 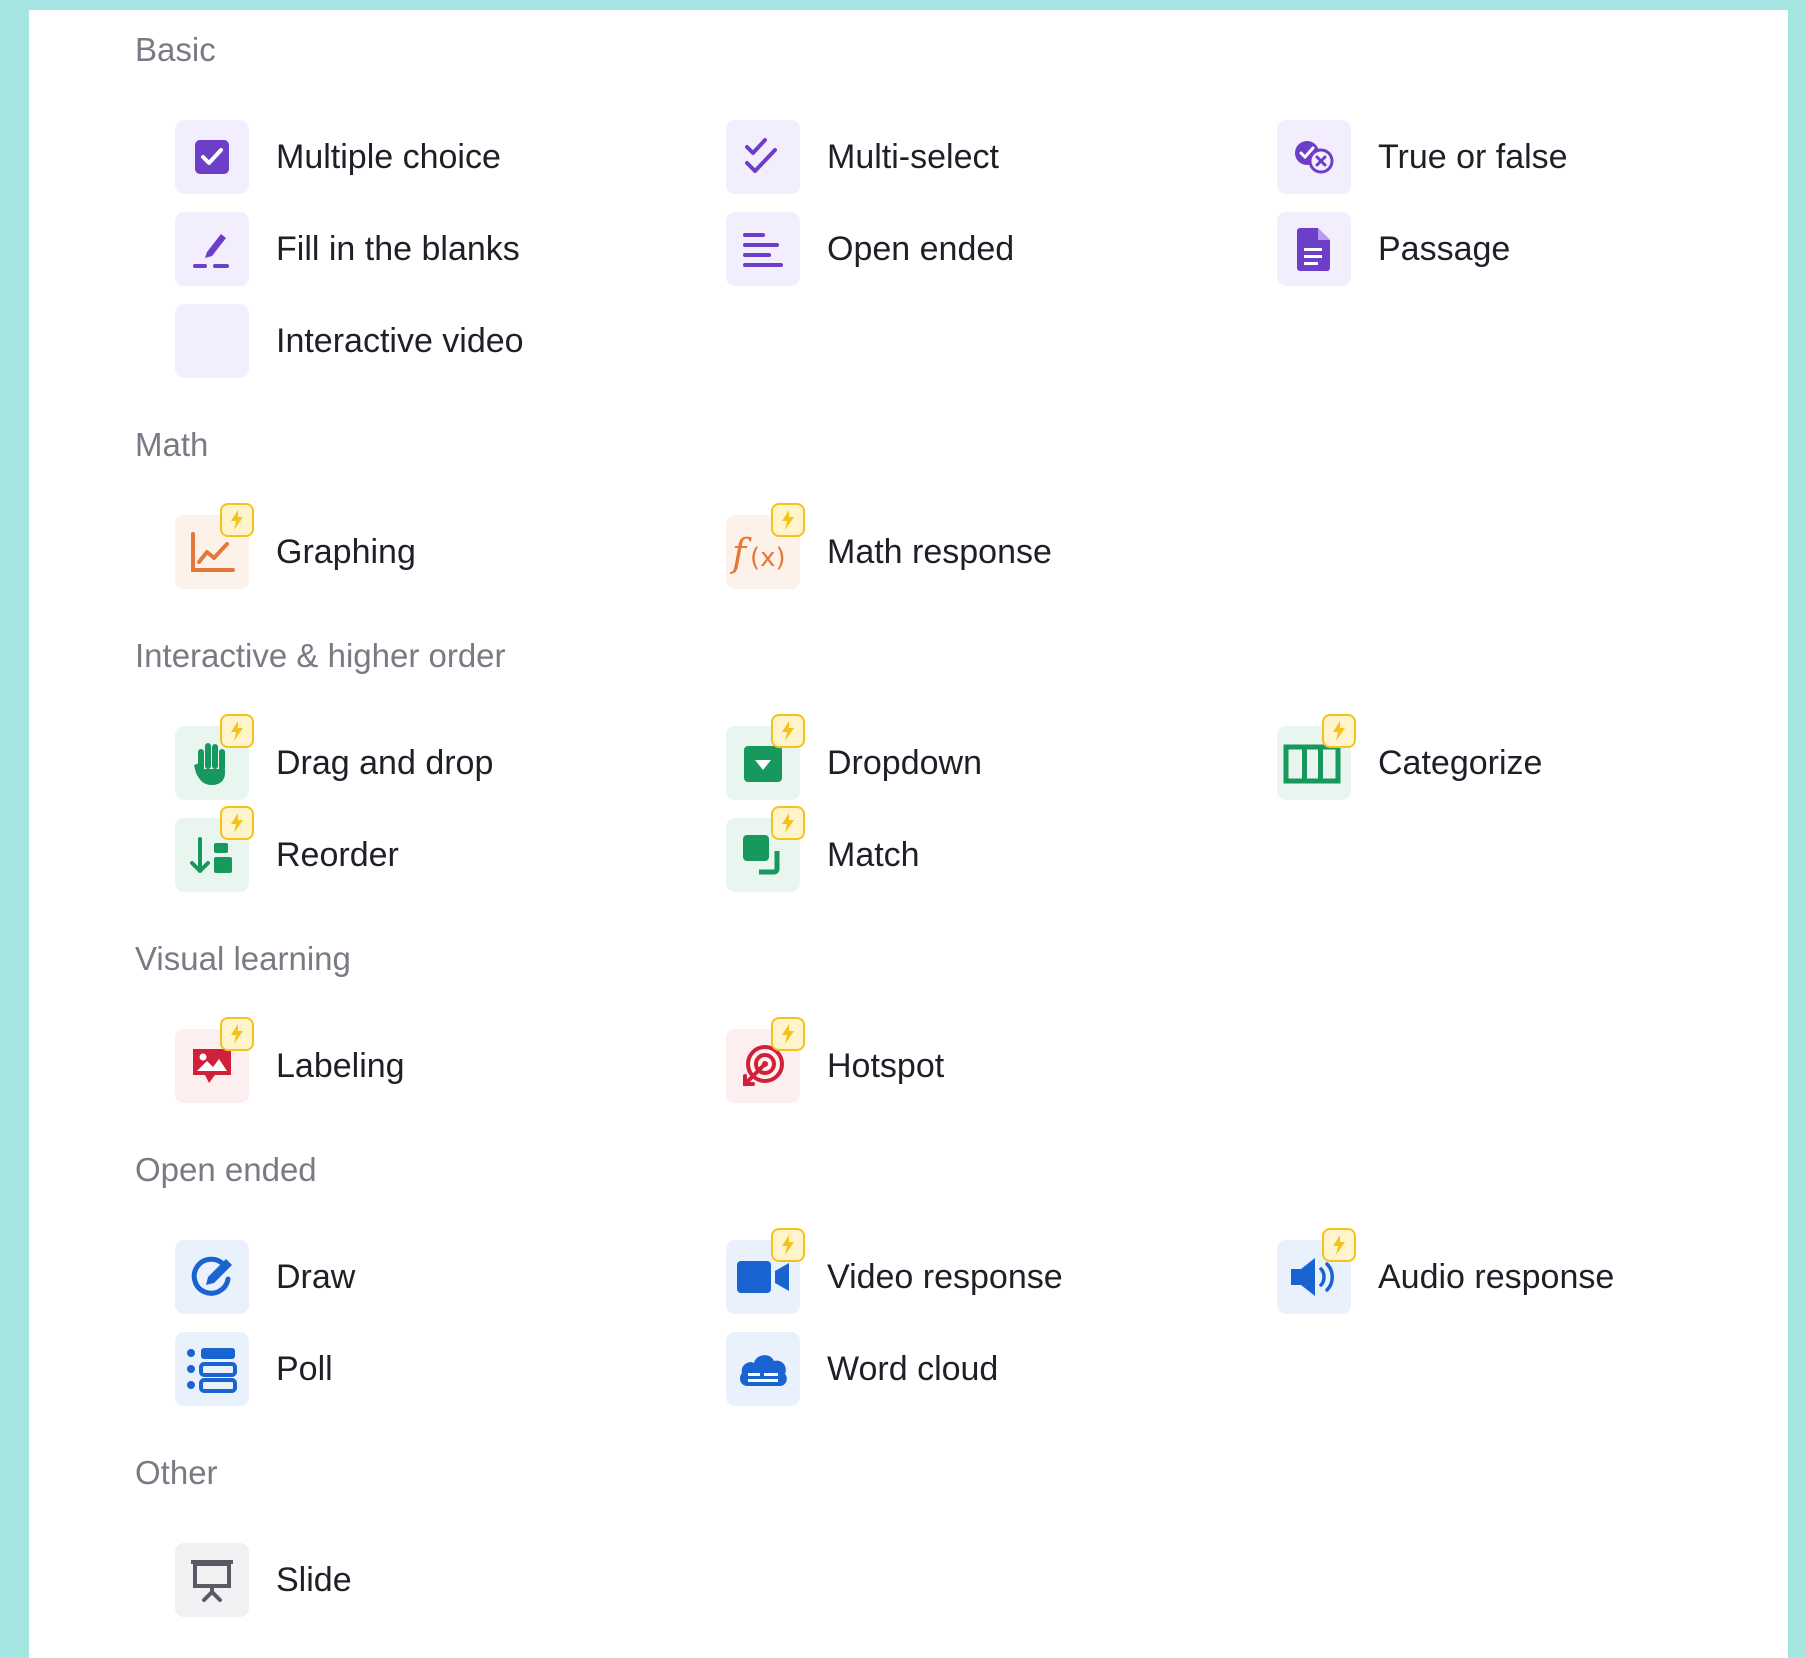 I want to click on option-label: Labeling, so click(x=340, y=1066).